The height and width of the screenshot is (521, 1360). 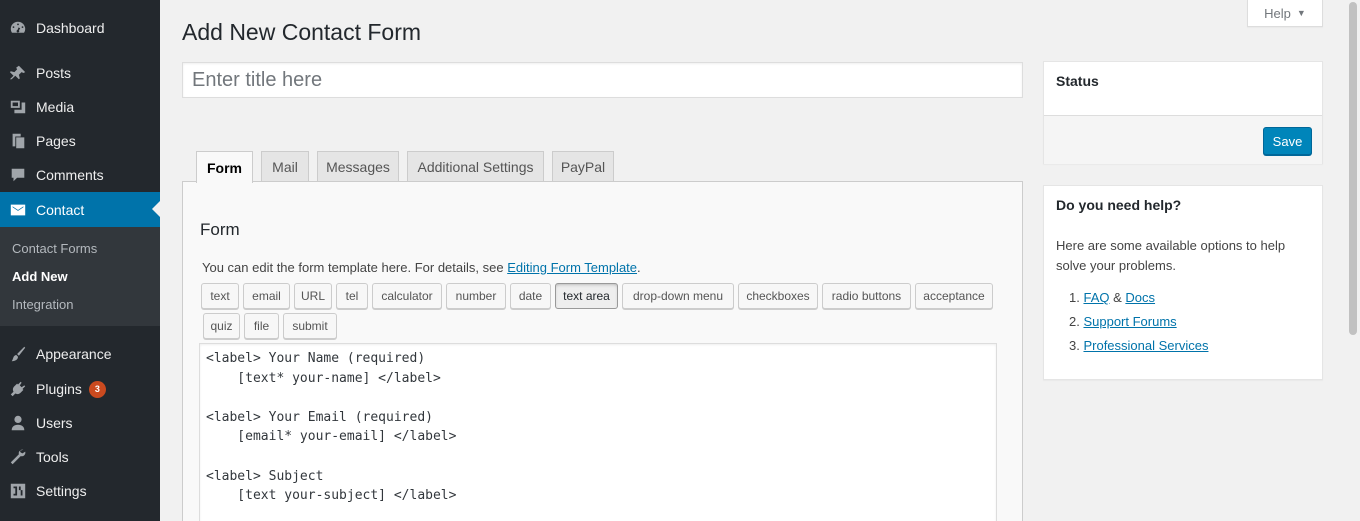 What do you see at coordinates (18, 28) in the screenshot?
I see `dashboard-icon` at bounding box center [18, 28].